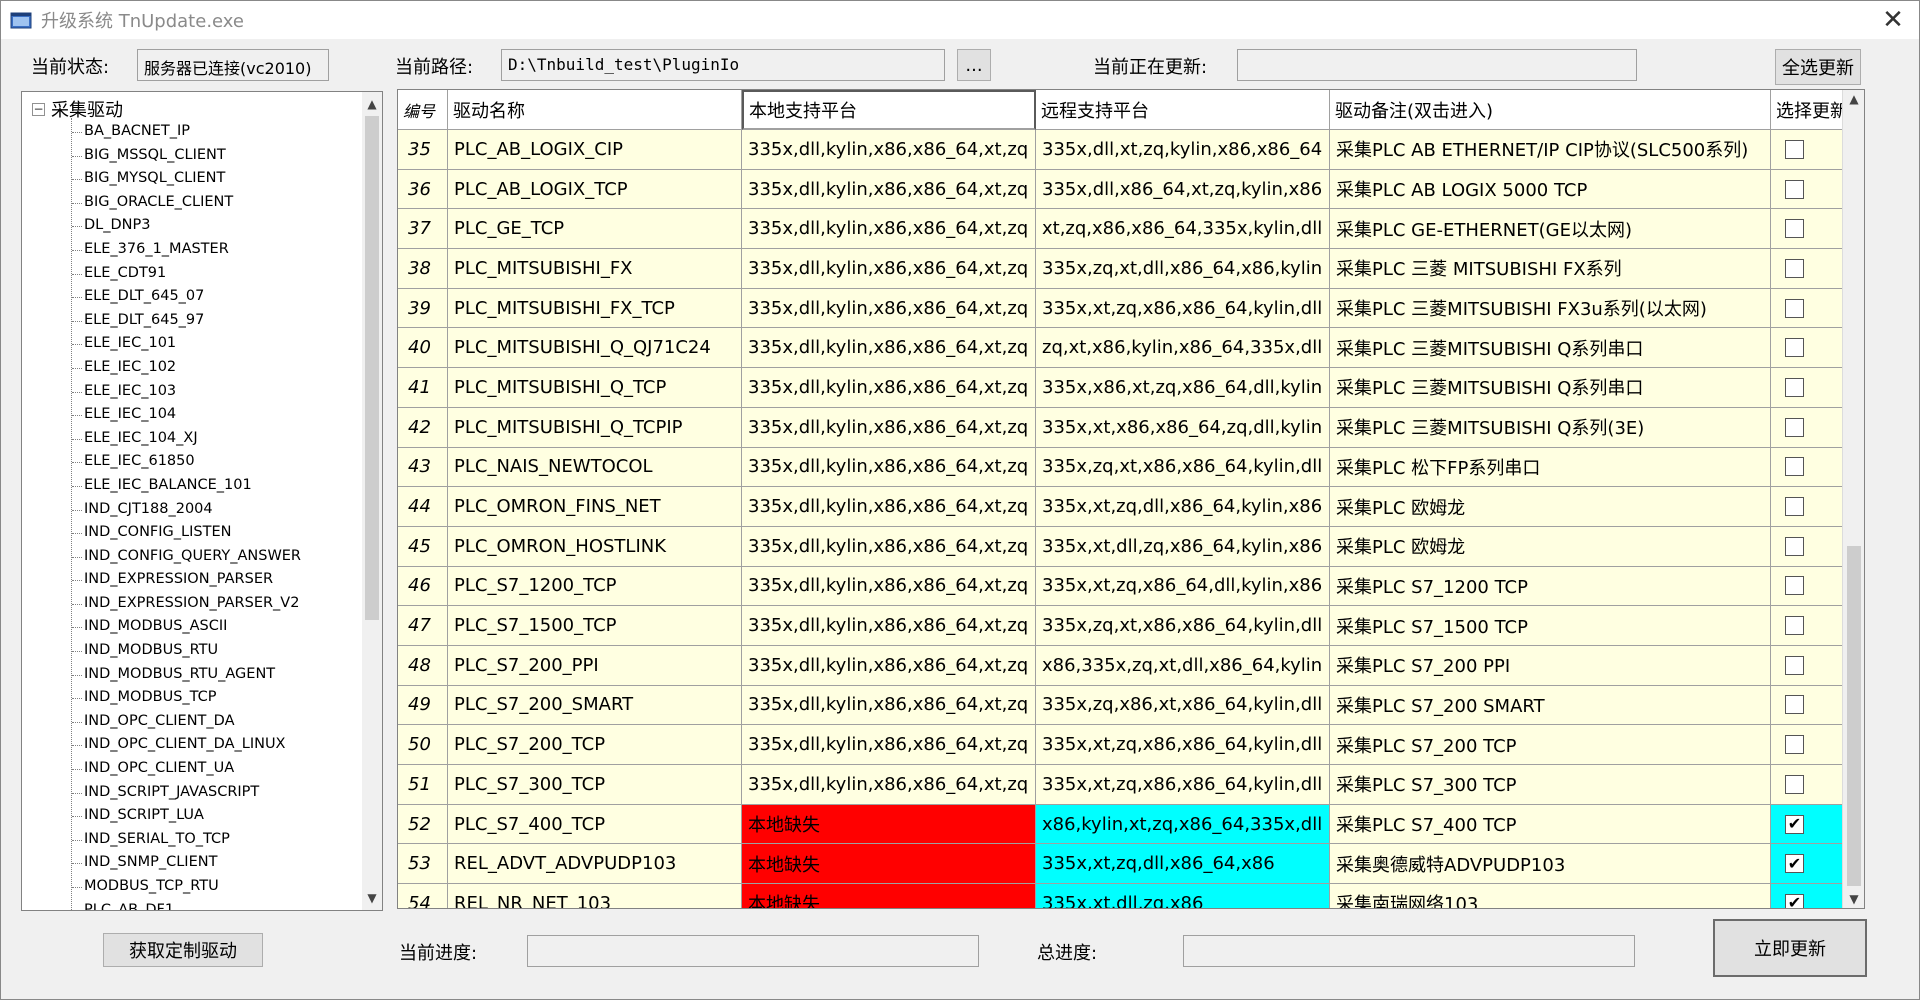  I want to click on tree-item: ELE_IEC_104, so click(192, 415).